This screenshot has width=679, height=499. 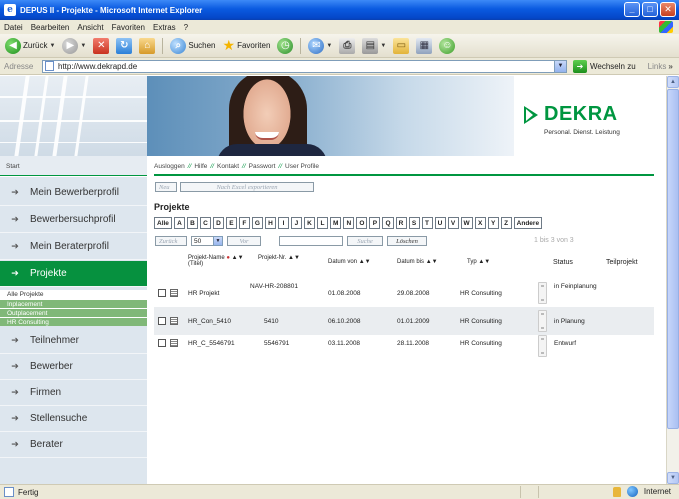 I want to click on filter-other-button: Andere, so click(x=528, y=223).